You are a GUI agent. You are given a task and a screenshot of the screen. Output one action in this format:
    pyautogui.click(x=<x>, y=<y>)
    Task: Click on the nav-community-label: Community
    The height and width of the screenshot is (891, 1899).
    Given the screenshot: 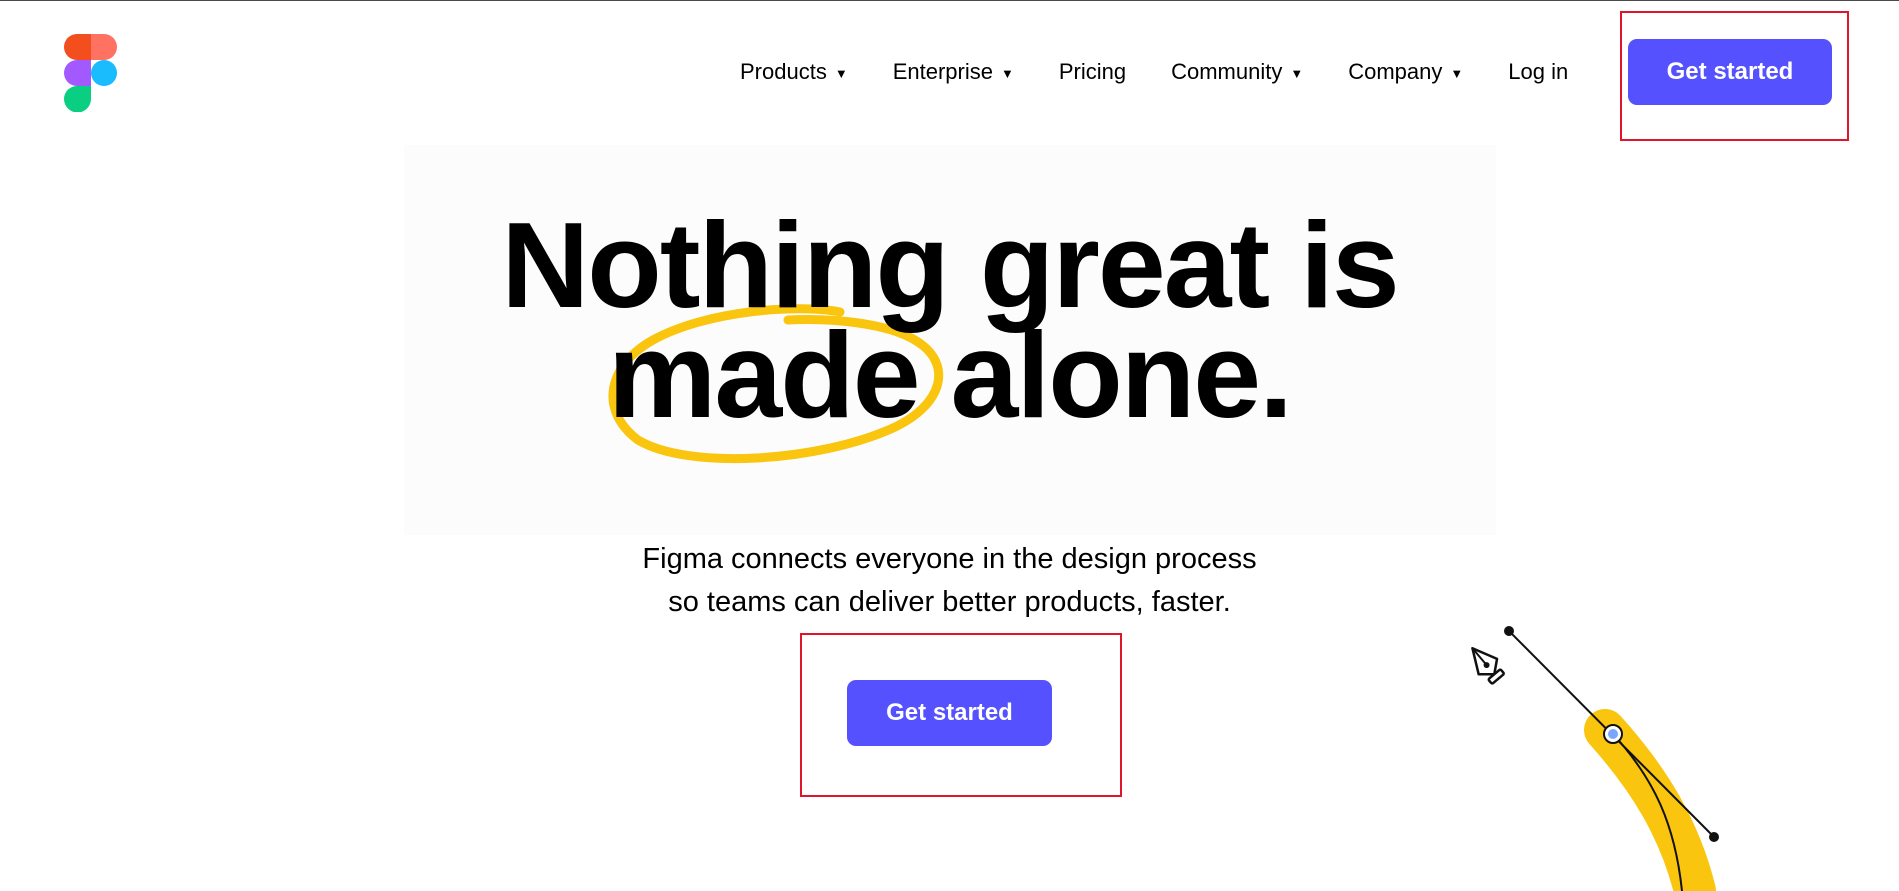 What is the action you would take?
    pyautogui.click(x=1227, y=71)
    